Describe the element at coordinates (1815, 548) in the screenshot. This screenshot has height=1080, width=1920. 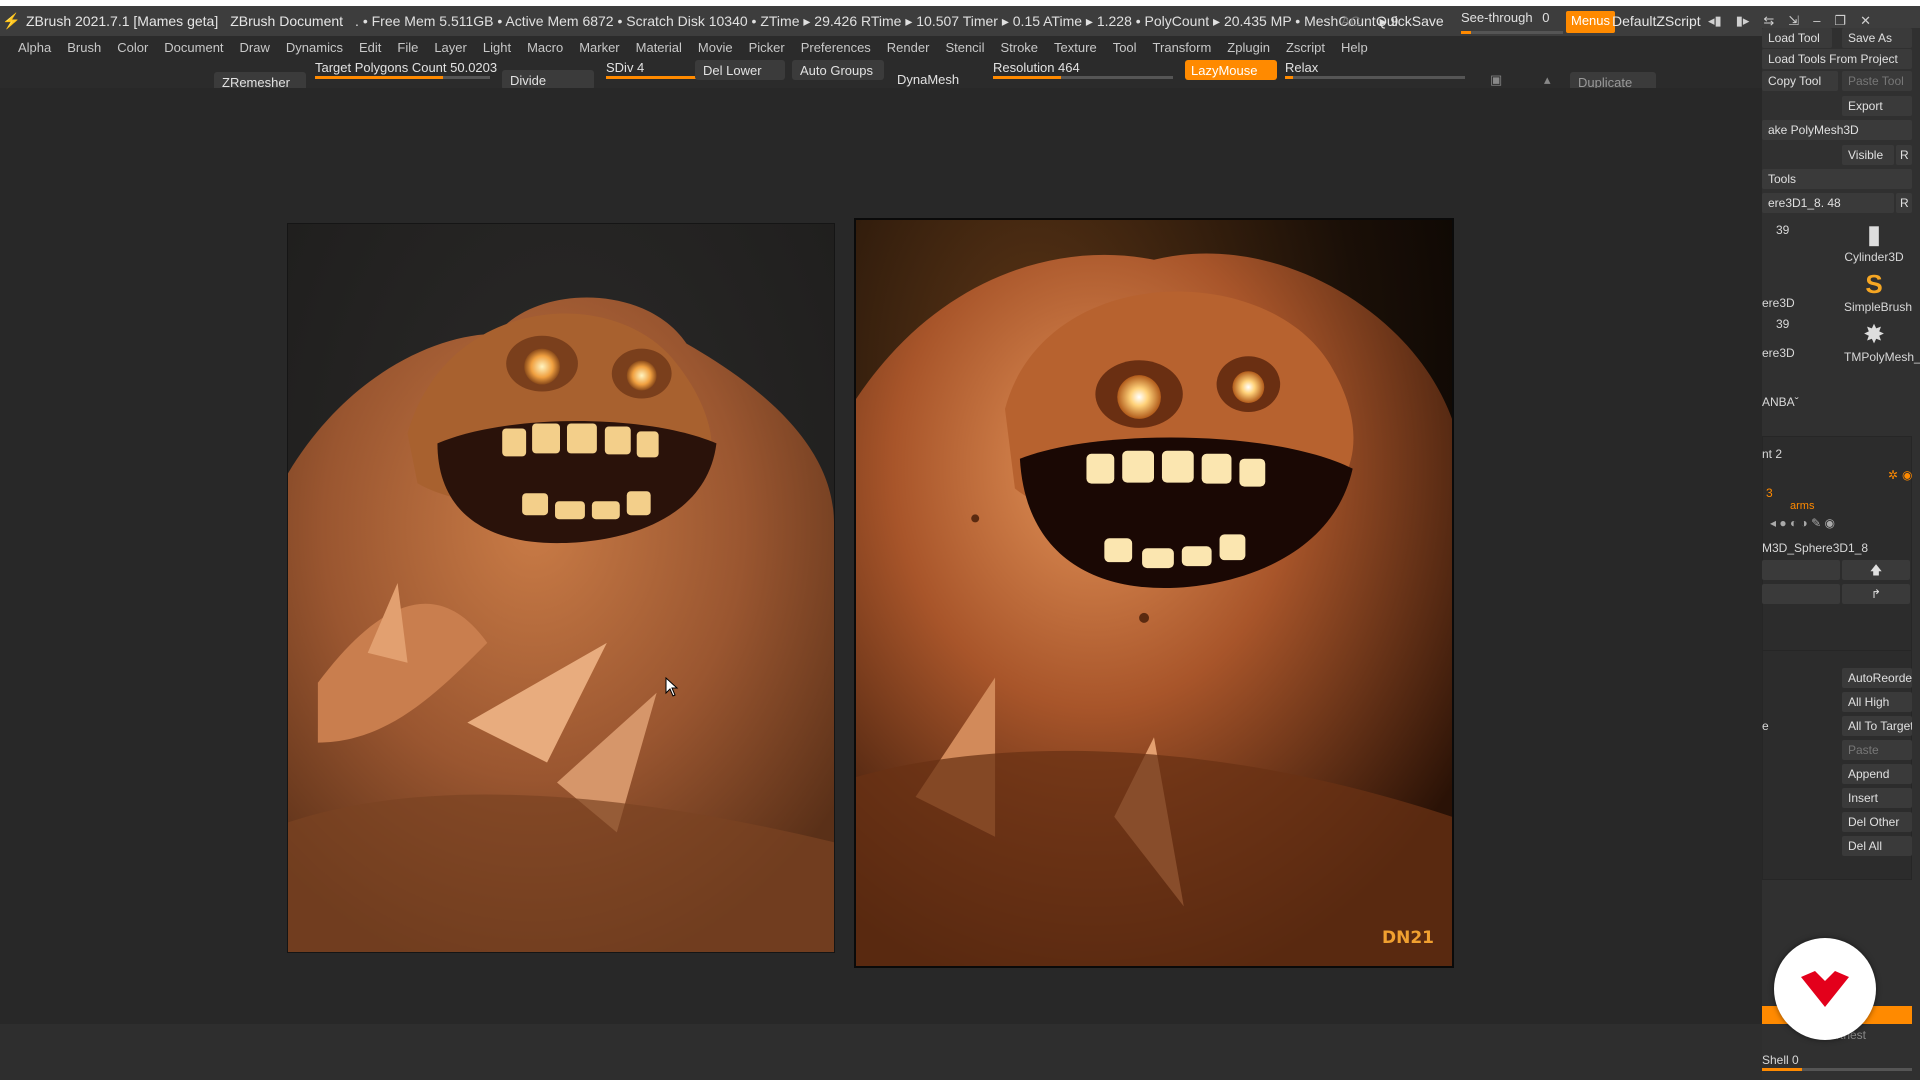
I see `active-subtool-name: M3D_Sphere3D1_8` at that location.